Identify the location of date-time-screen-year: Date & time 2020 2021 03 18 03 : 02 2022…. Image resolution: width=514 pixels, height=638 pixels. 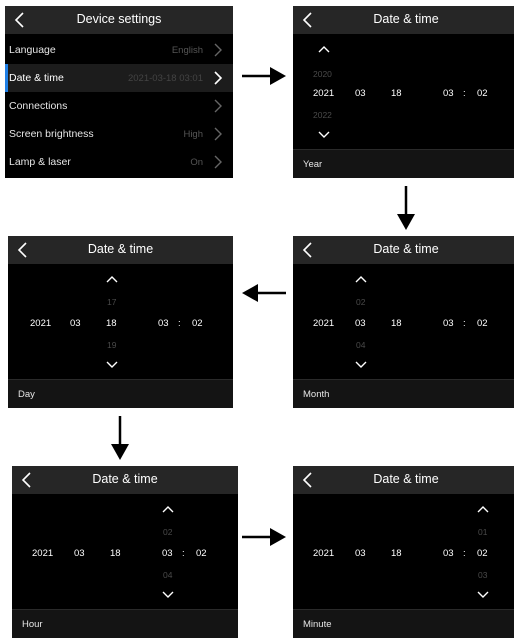
(403, 92).